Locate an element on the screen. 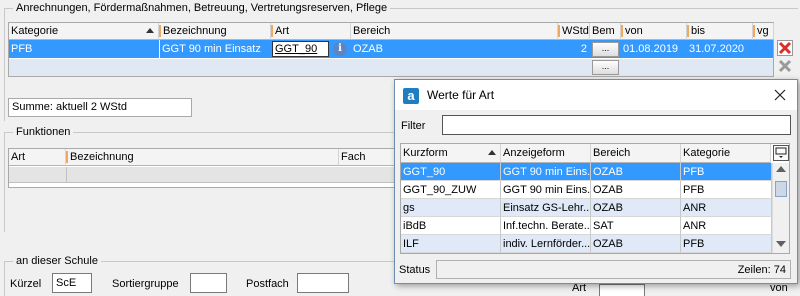  col-header-label: Kurzform is located at coordinates (425, 153).